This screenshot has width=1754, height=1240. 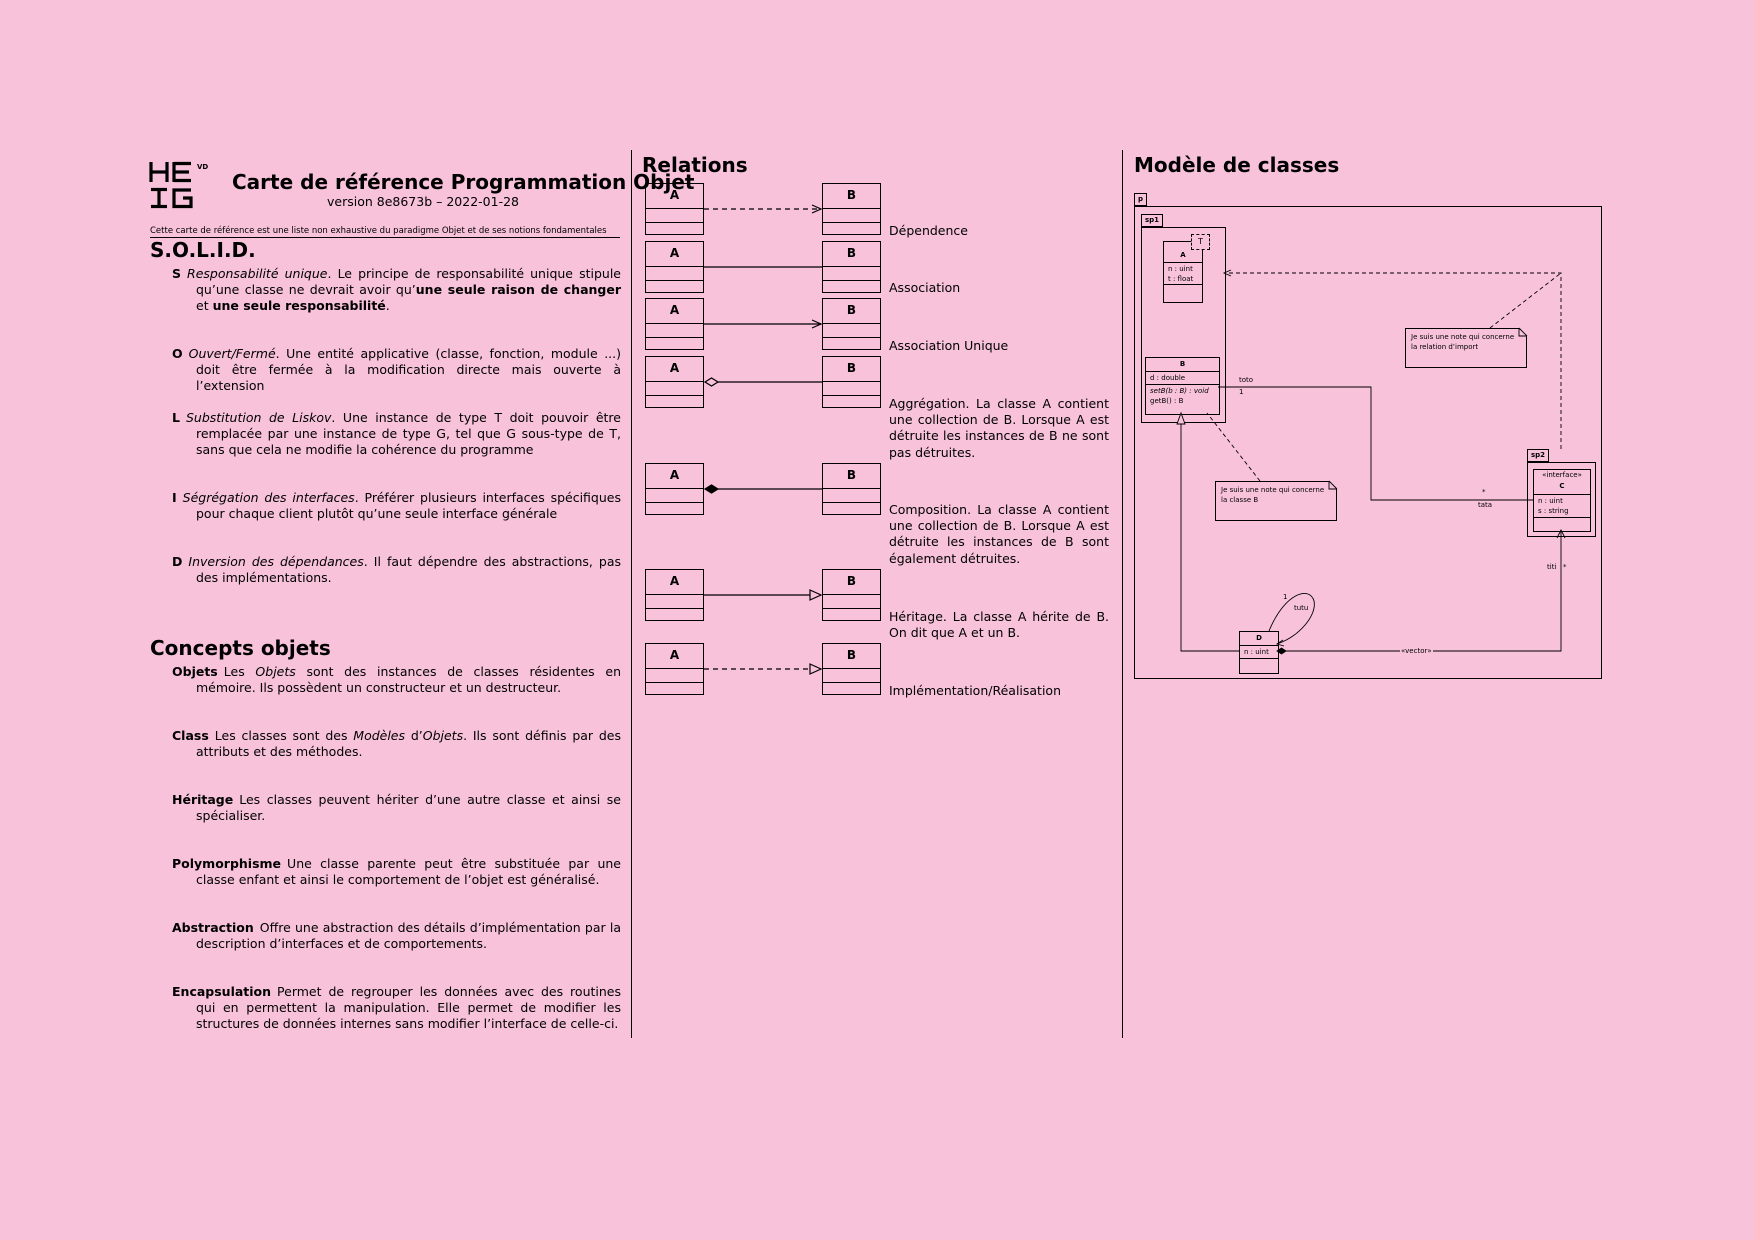 What do you see at coordinates (1375, 443) in the screenshot?
I see `association-b-c-line` at bounding box center [1375, 443].